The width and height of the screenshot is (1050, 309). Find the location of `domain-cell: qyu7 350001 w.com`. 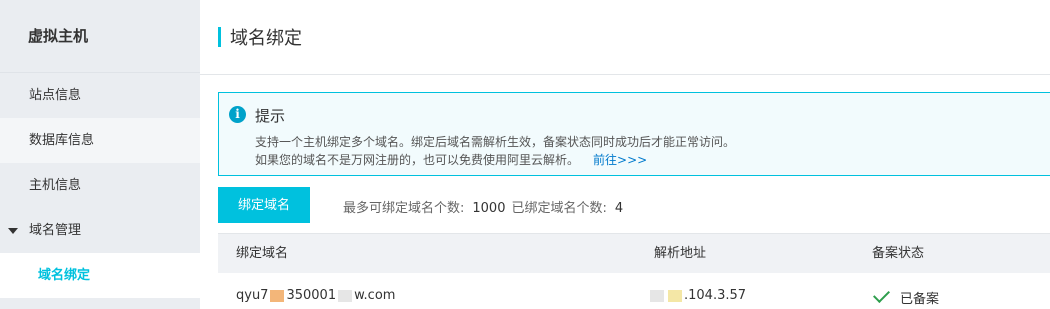

domain-cell: qyu7 350001 w.com is located at coordinates (315, 295).